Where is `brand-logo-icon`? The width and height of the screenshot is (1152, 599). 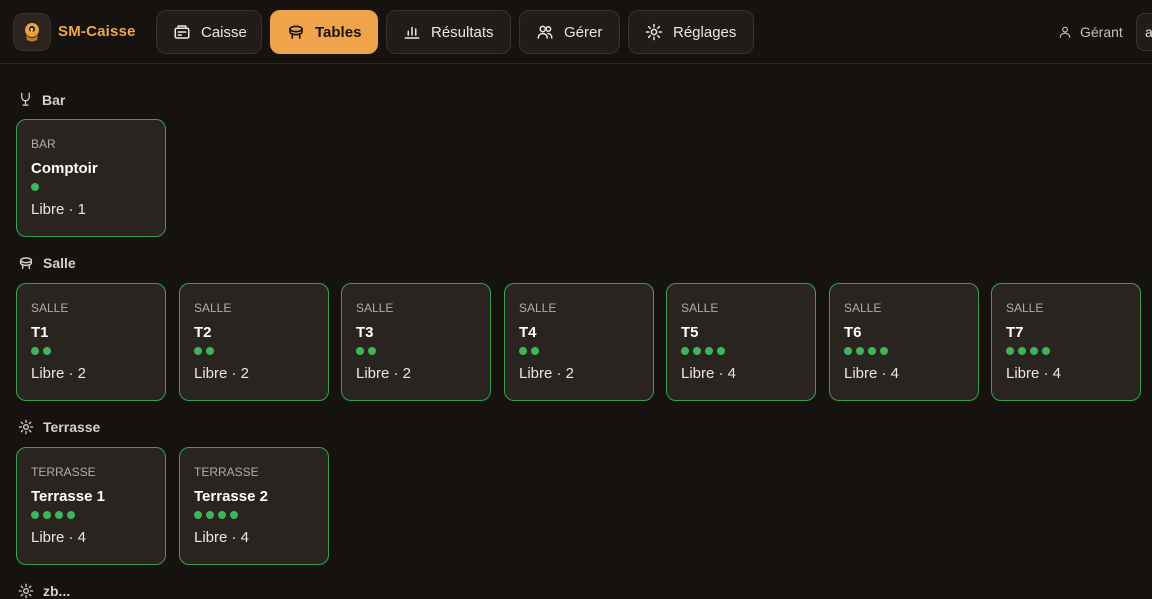 brand-logo-icon is located at coordinates (32, 32).